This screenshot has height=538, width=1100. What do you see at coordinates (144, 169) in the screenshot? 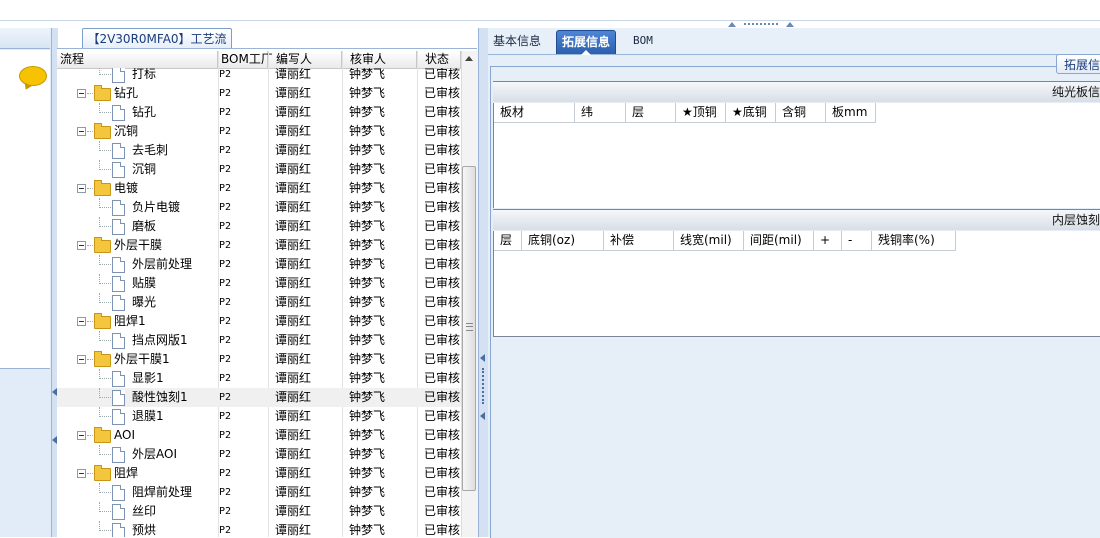
I see `tree-node-label: 沉铜` at bounding box center [144, 169].